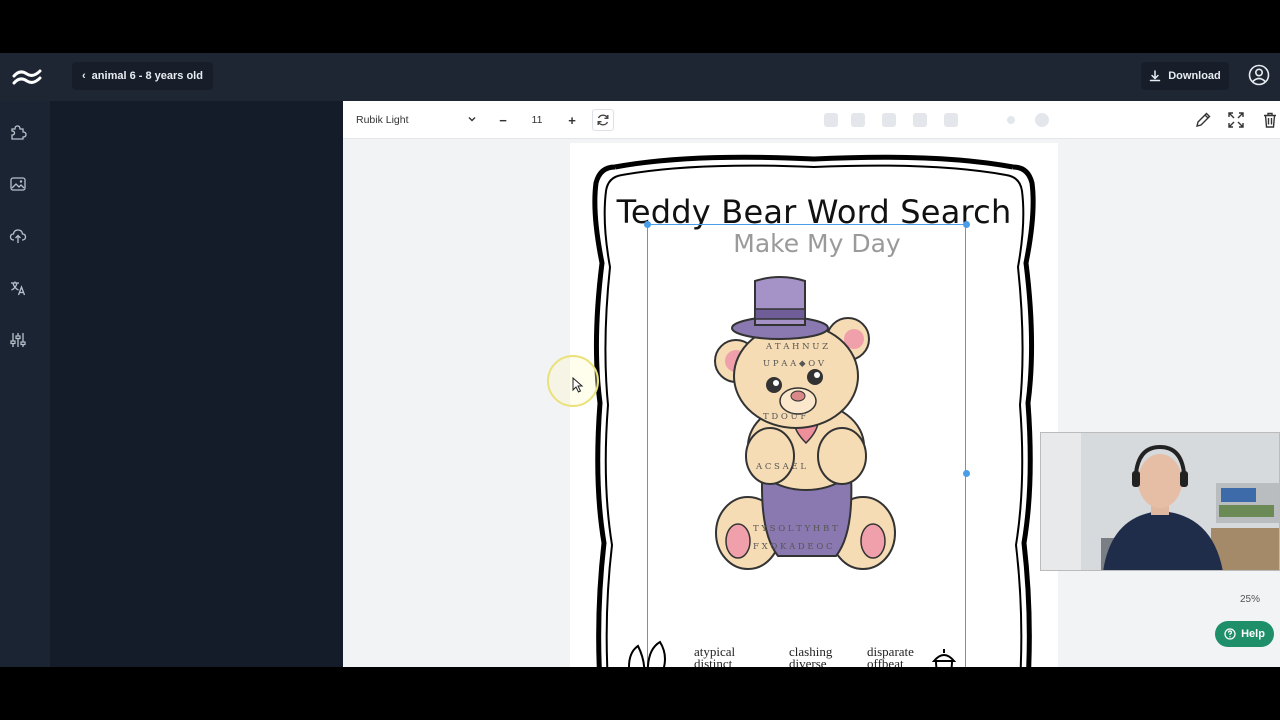 Image resolution: width=1280 pixels, height=720 pixels. I want to click on help-button: Help, so click(1244, 634).